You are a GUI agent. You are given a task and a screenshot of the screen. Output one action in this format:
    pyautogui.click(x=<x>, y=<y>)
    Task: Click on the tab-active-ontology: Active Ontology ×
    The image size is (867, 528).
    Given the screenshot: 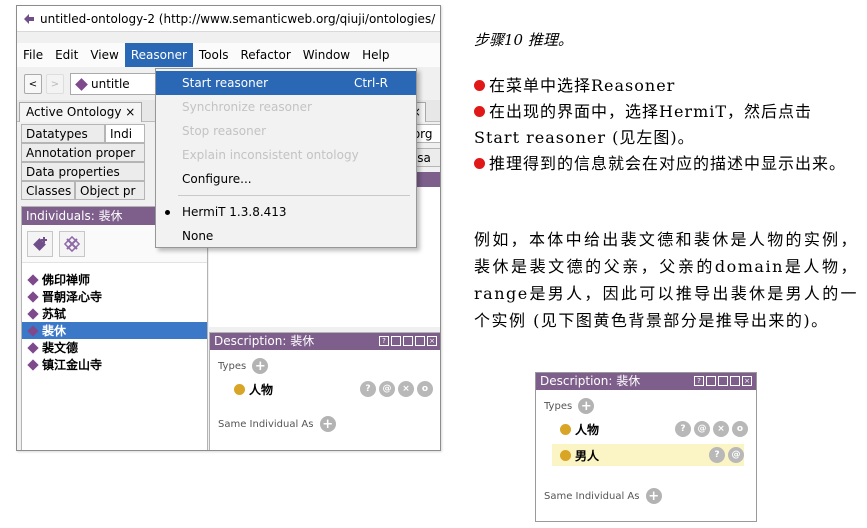 What is the action you would take?
    pyautogui.click(x=81, y=112)
    